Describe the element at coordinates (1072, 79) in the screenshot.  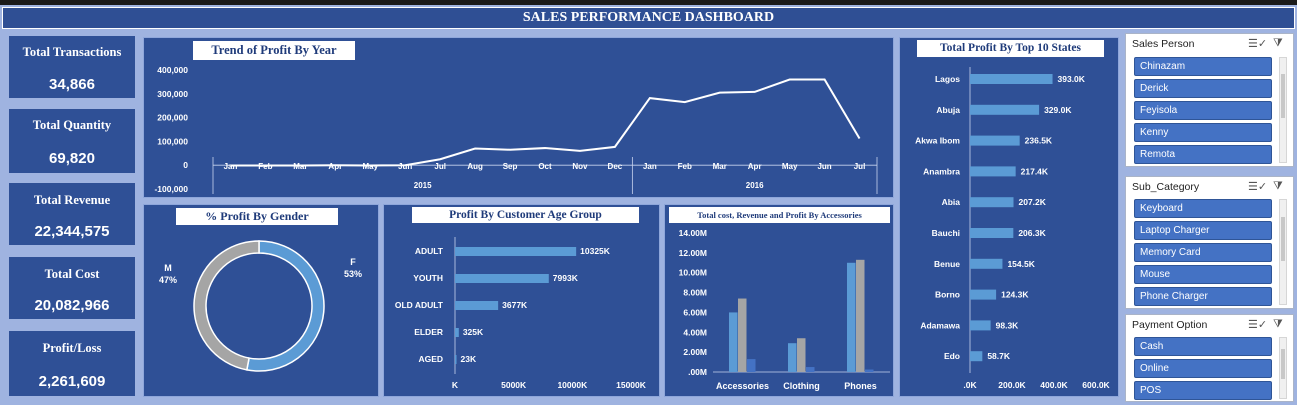
I see `bar-value-label: 393.0K` at that location.